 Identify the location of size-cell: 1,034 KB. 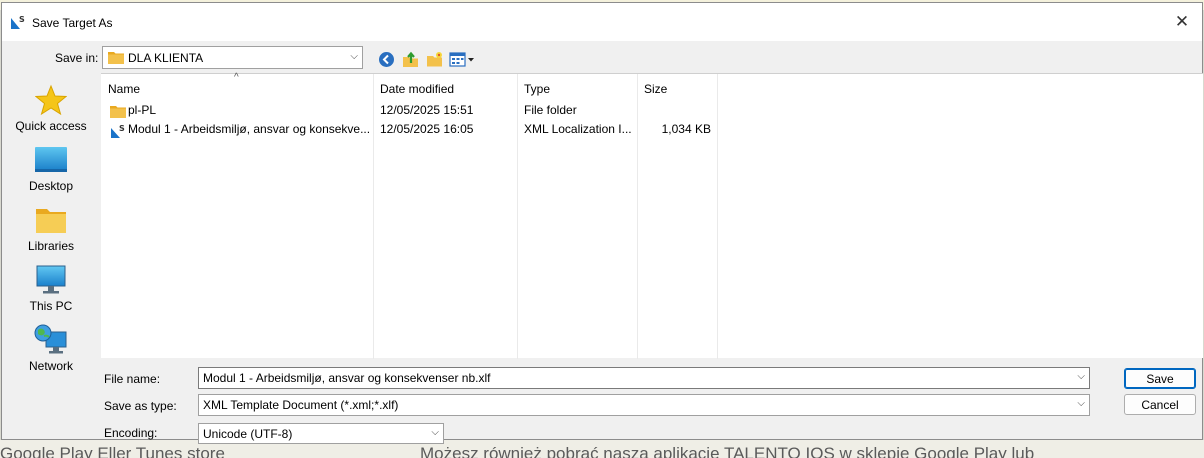
(686, 129).